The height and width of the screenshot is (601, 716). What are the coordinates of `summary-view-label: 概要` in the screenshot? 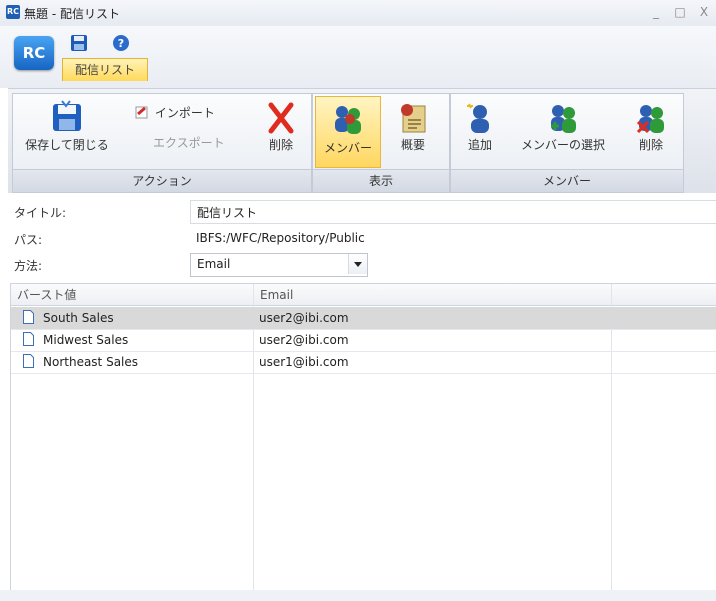 It's located at (412, 145).